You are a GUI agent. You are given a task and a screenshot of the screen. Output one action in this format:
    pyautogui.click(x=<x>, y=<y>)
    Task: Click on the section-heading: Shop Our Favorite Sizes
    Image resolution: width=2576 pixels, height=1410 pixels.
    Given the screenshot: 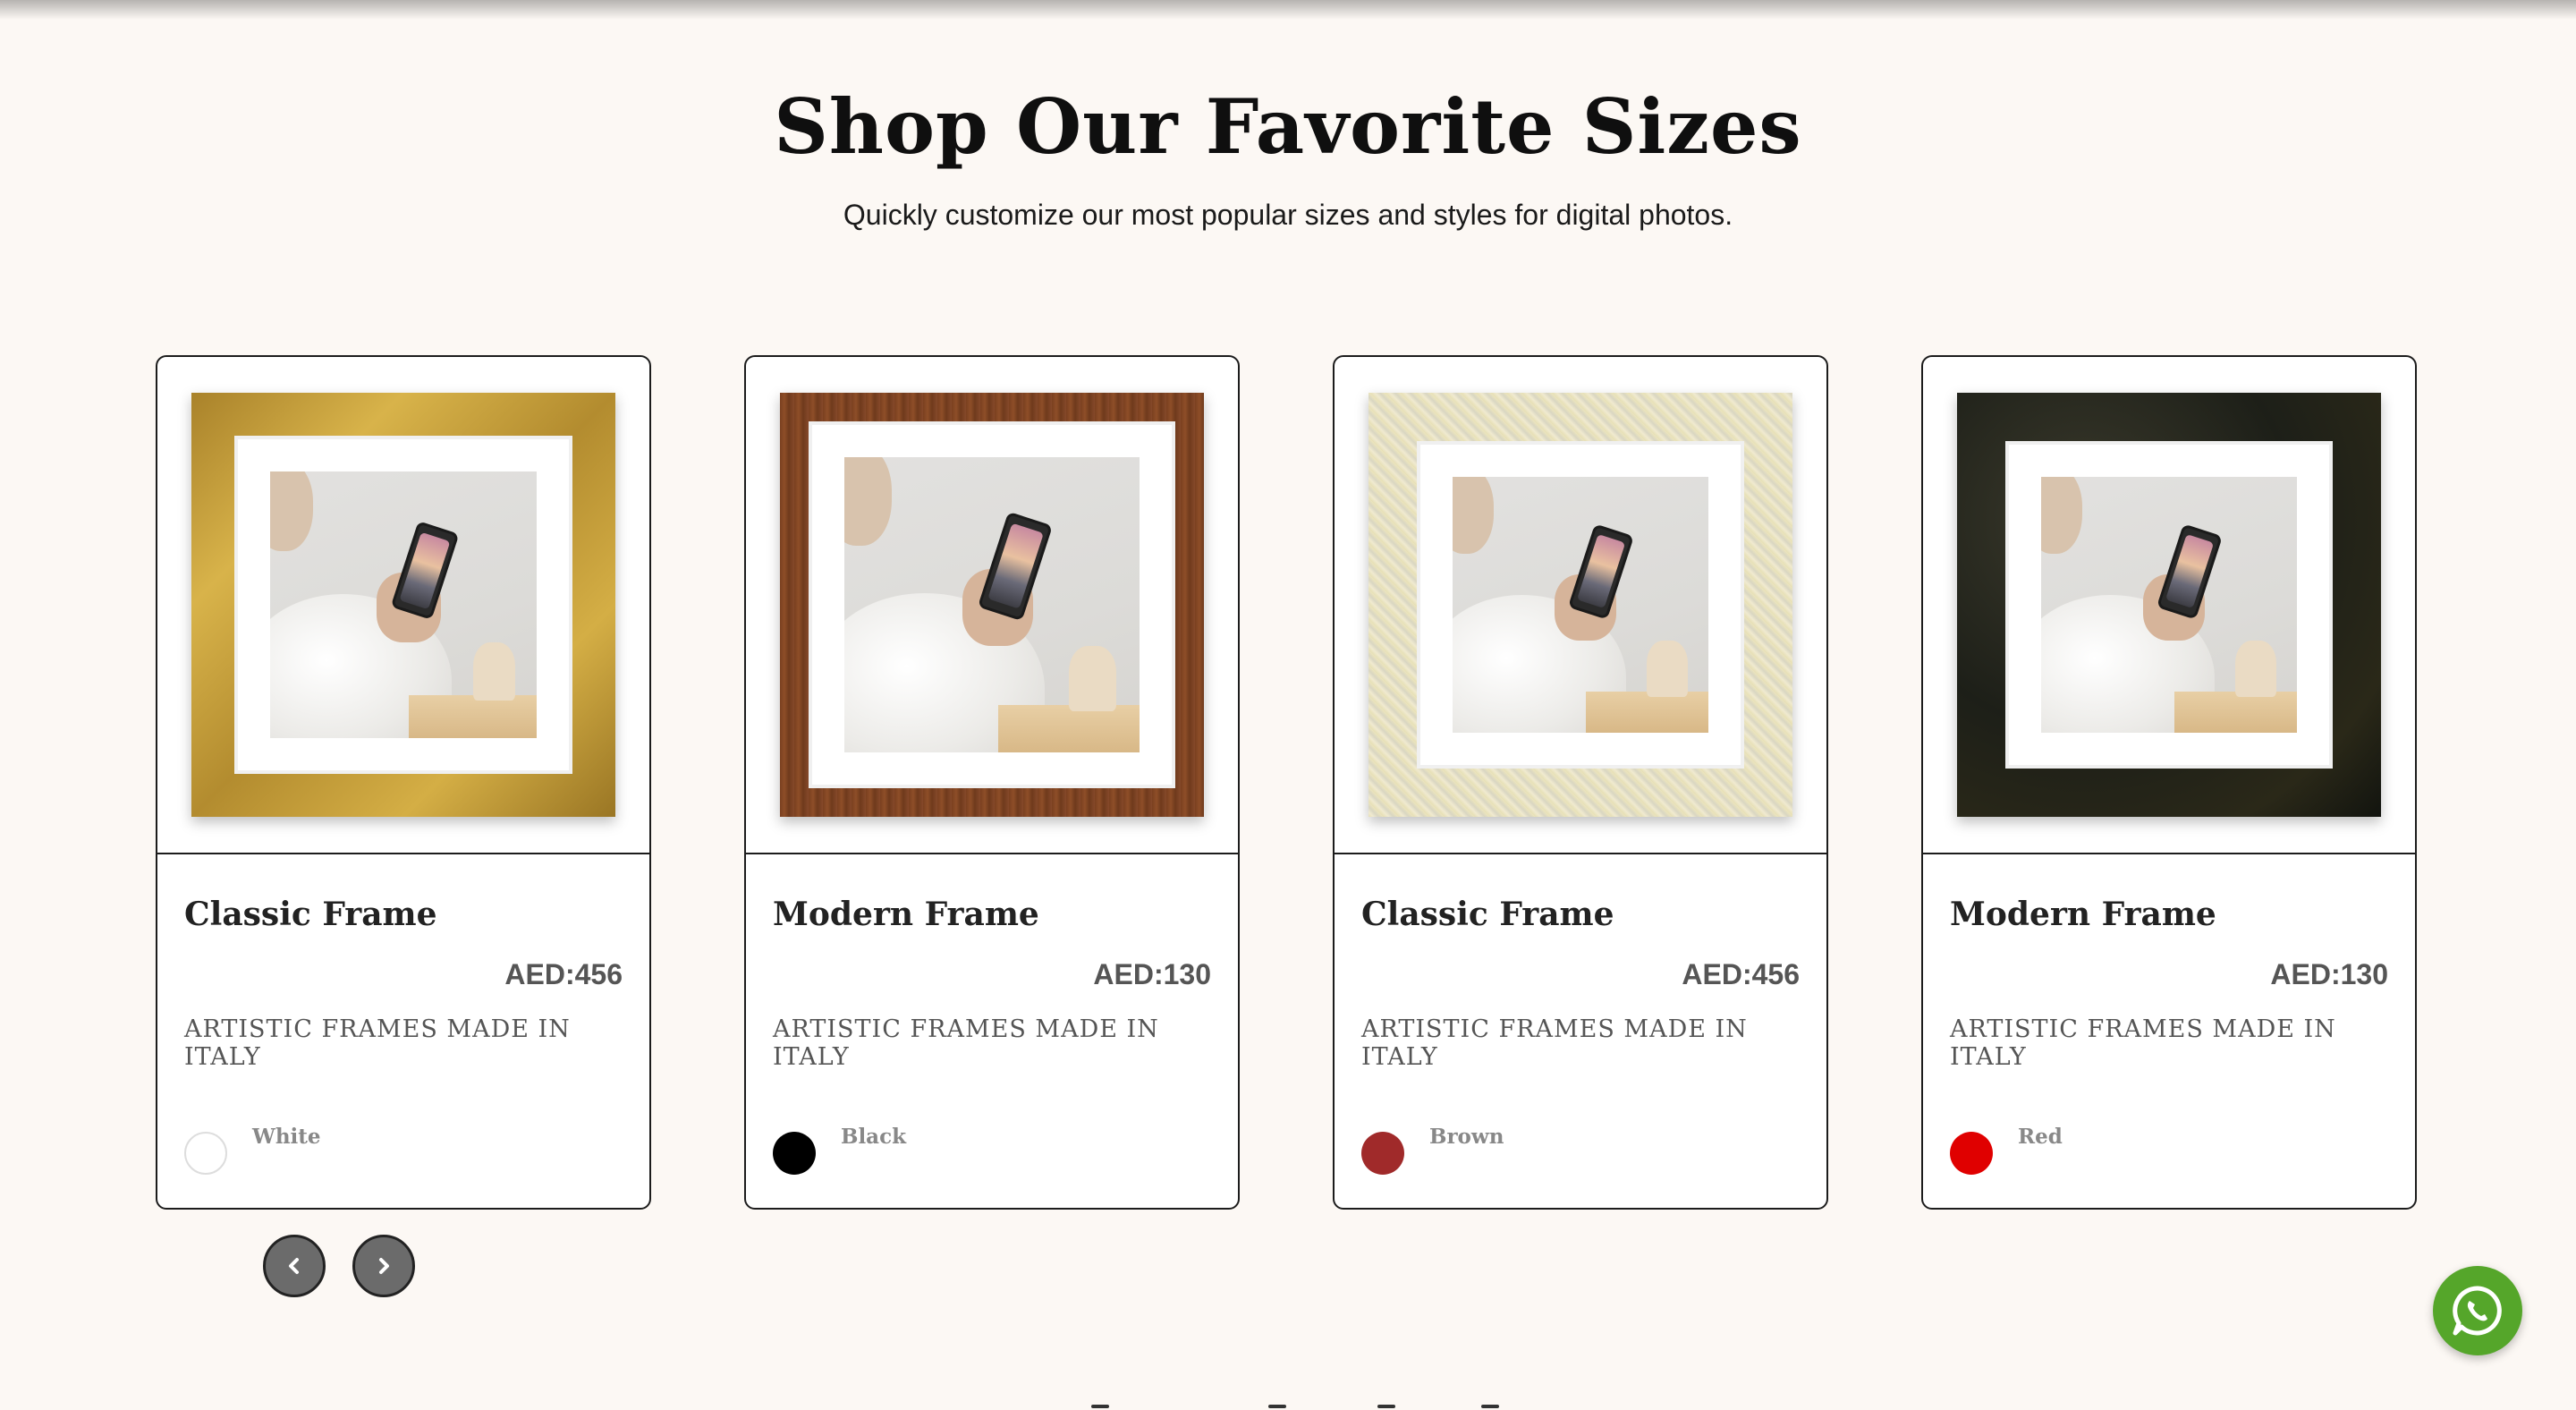 What is the action you would take?
    pyautogui.click(x=1288, y=127)
    